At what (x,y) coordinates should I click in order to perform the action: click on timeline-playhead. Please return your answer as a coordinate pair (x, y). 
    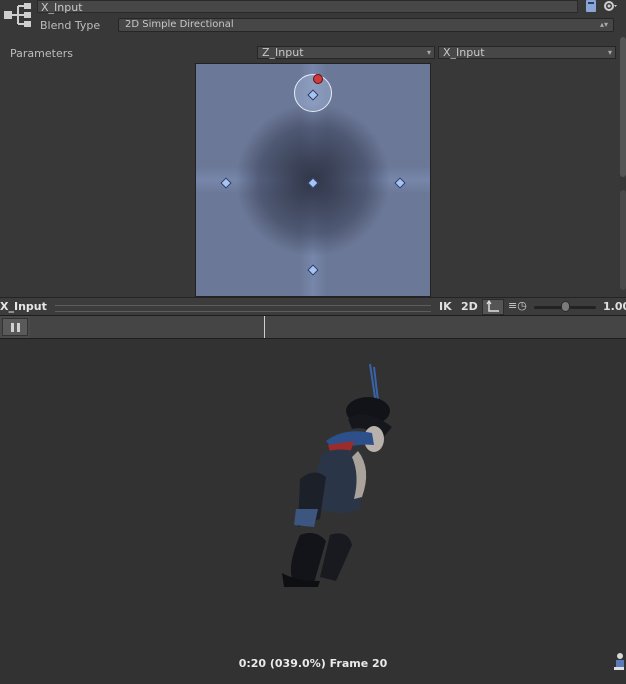
    Looking at the image, I should click on (264, 327).